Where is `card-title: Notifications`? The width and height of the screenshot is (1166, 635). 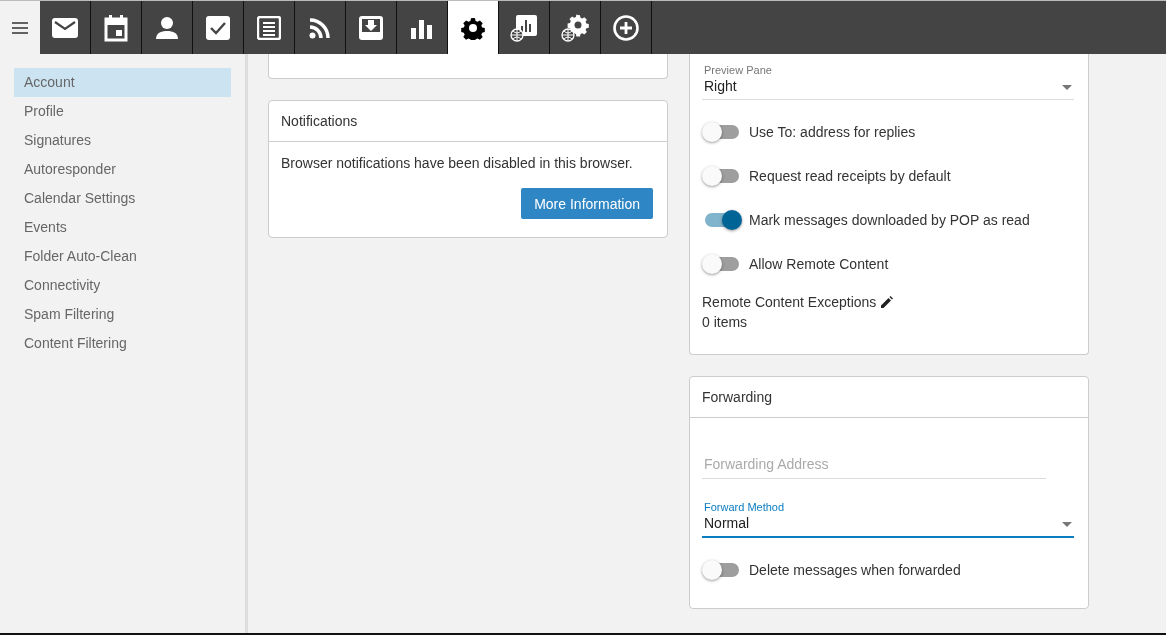 card-title: Notifications is located at coordinates (319, 121).